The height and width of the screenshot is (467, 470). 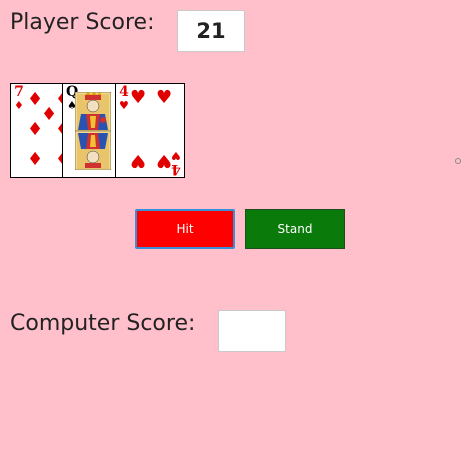 I want to click on card-corner-bottom: 4 ♥, so click(x=176, y=163).